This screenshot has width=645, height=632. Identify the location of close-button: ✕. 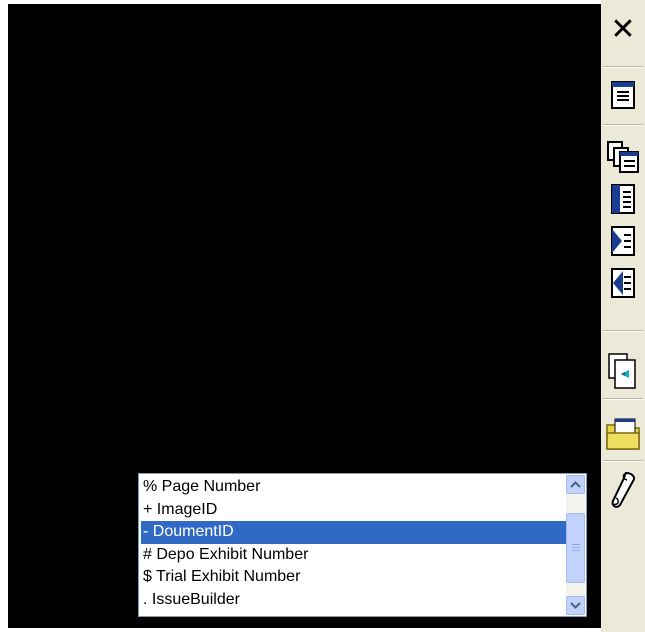
(623, 30).